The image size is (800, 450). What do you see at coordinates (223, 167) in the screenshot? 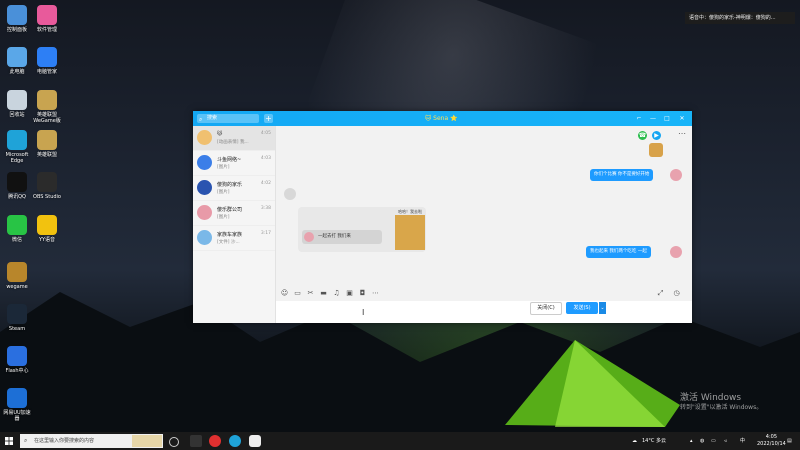
I see `conversation-preview: [图片]` at bounding box center [223, 167].